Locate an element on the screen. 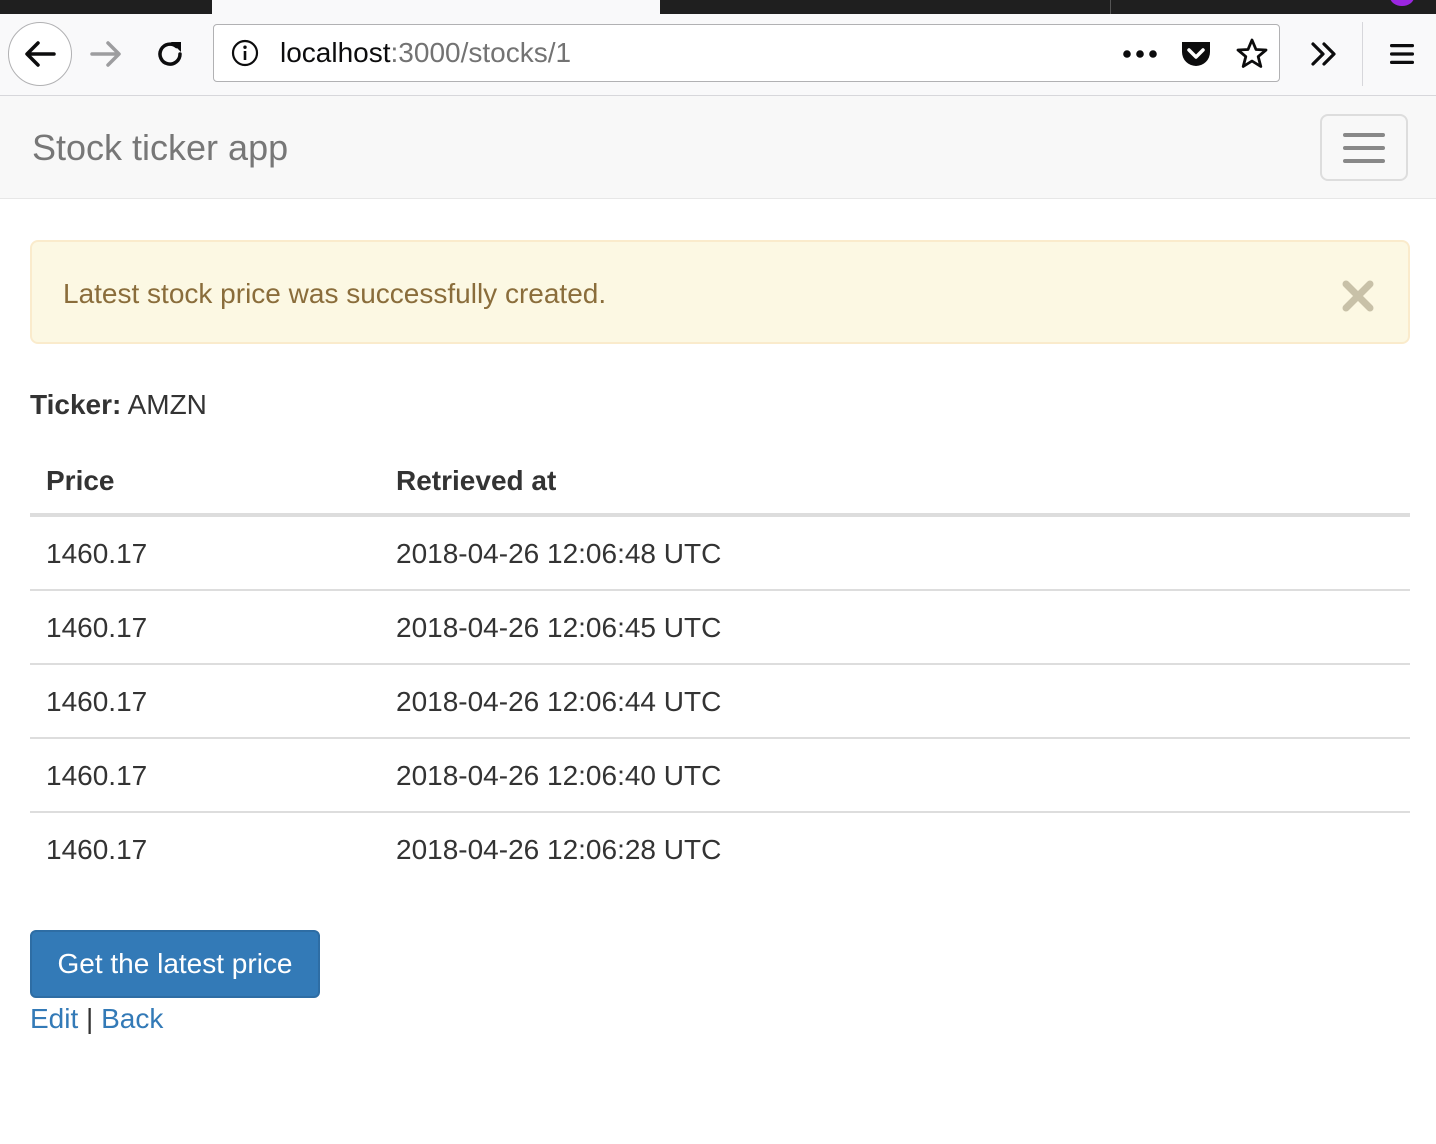  reload-button is located at coordinates (170, 54).